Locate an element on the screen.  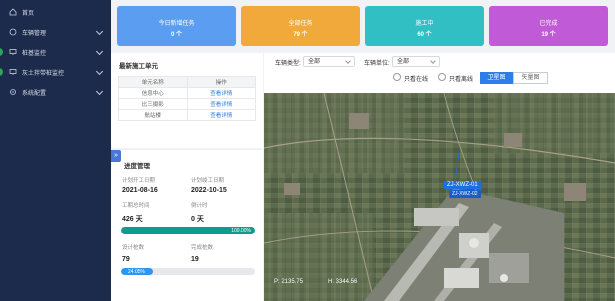
settings-icon is located at coordinates (13, 92).